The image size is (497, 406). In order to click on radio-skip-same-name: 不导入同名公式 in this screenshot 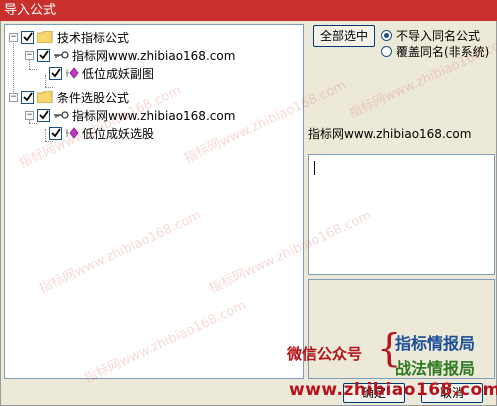, I will do `click(430, 35)`.